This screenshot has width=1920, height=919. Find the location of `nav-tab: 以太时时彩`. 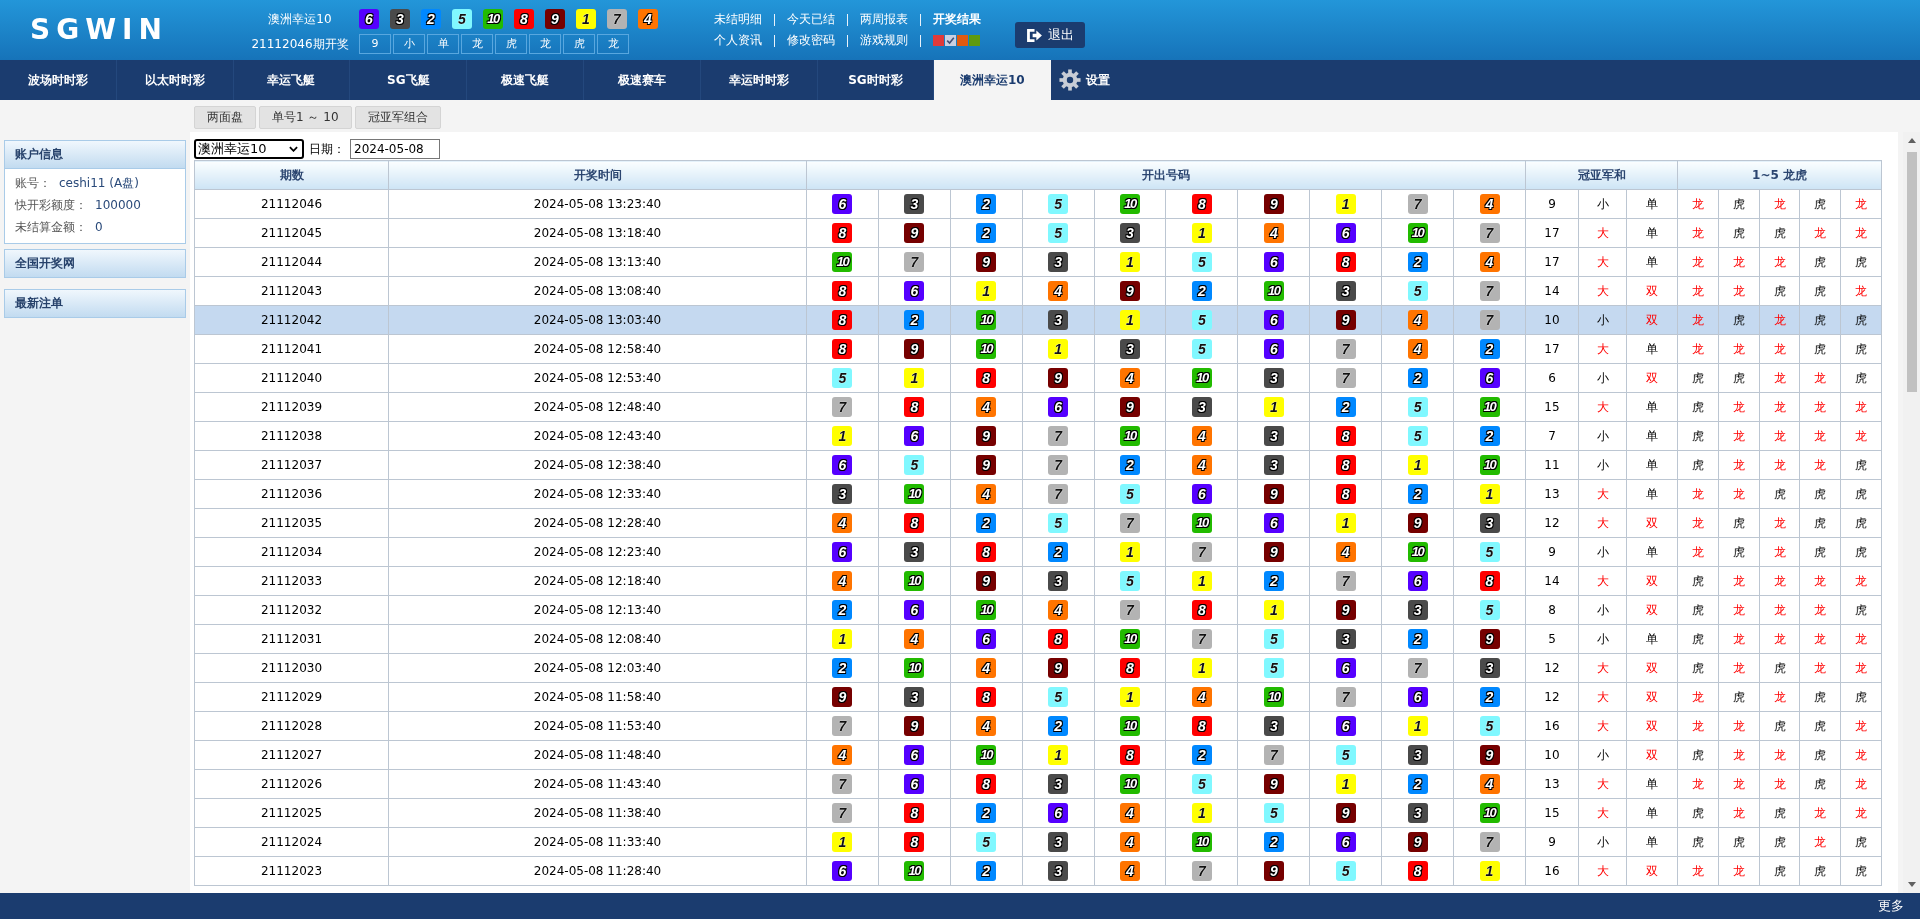

nav-tab: 以太时时彩 is located at coordinates (175, 80).